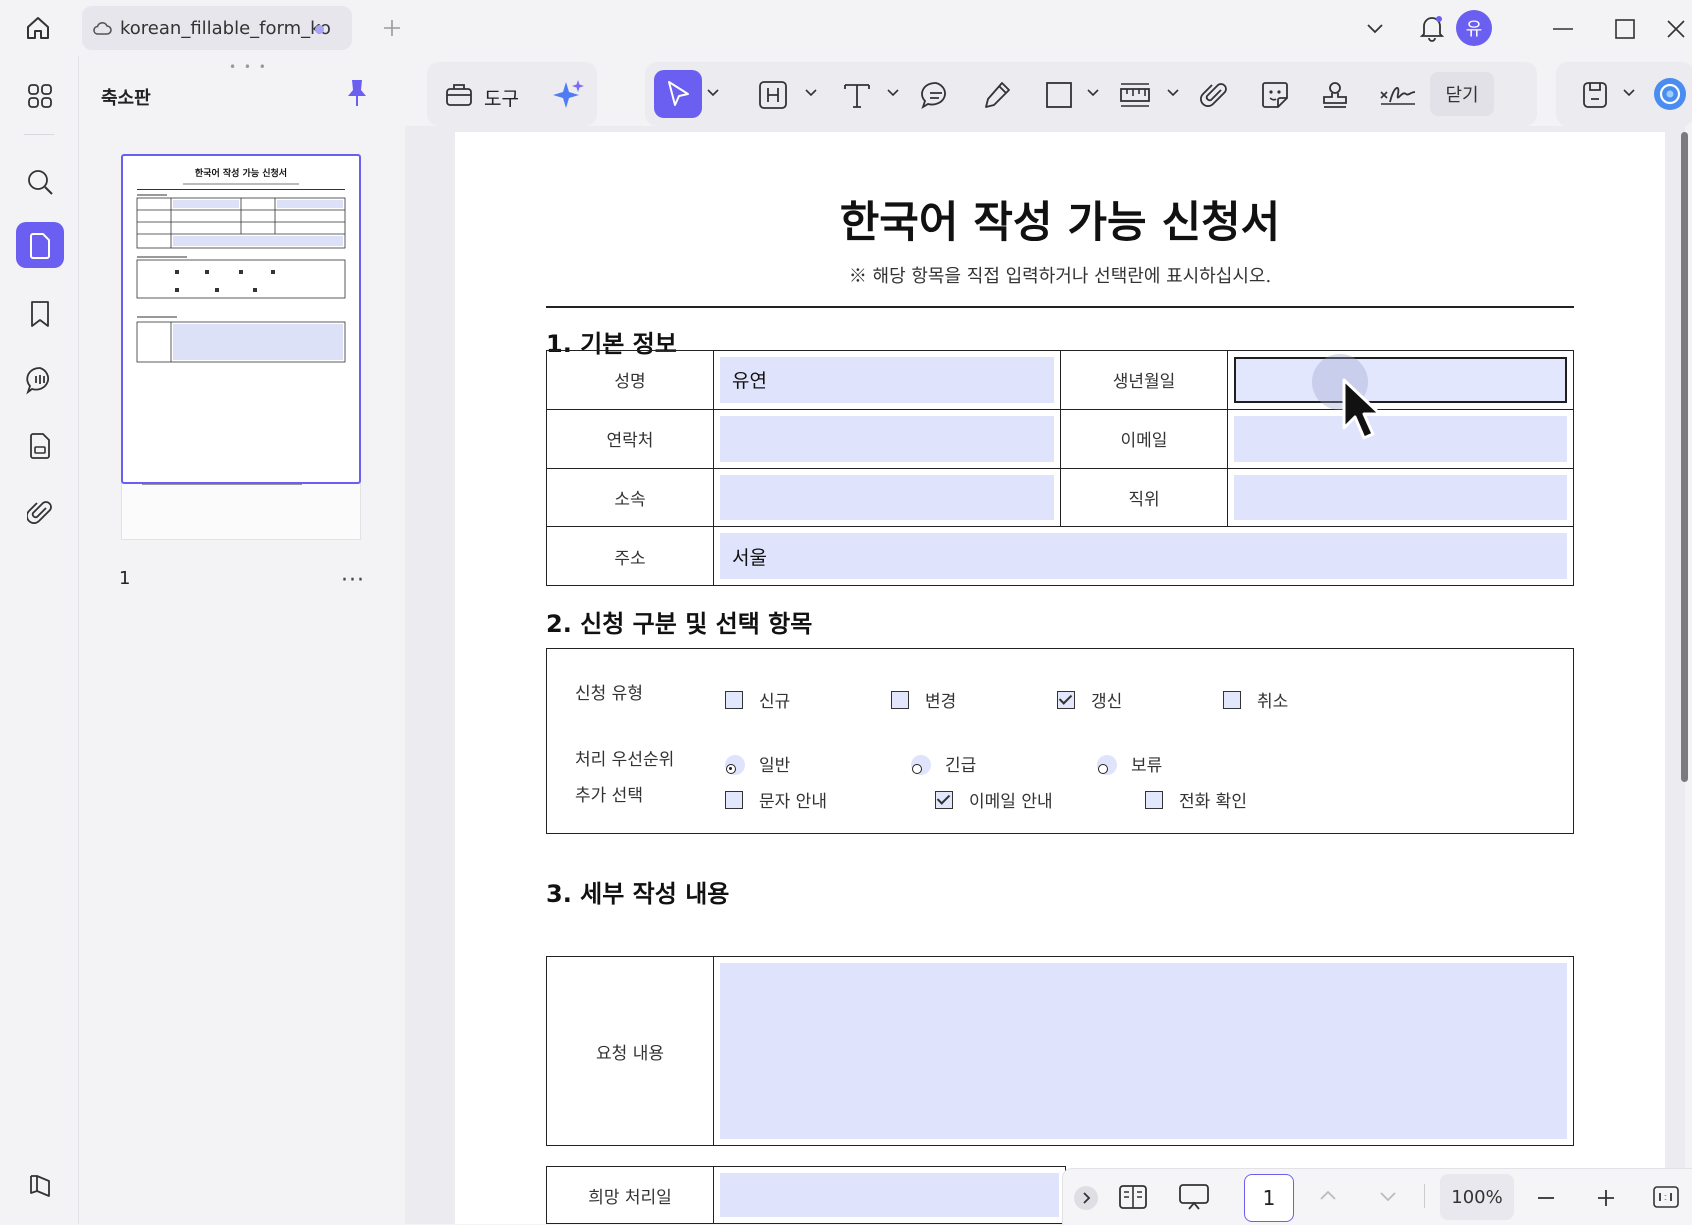 Image resolution: width=1692 pixels, height=1225 pixels. I want to click on checkbox-renew, so click(1066, 700).